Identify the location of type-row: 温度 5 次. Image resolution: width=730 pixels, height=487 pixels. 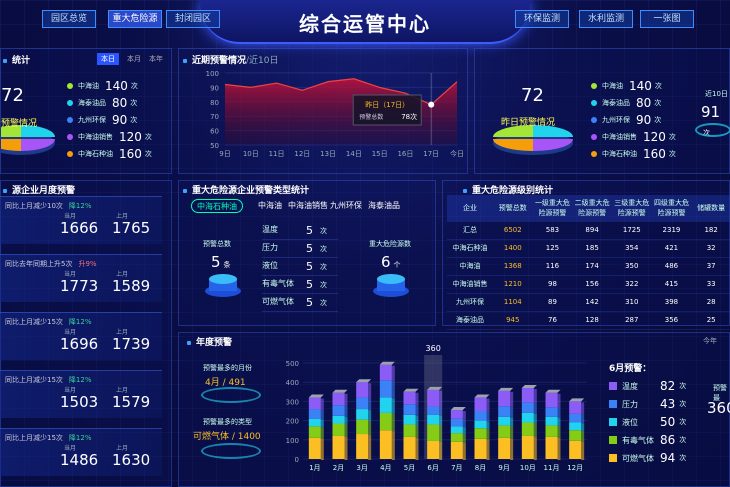
(300, 232).